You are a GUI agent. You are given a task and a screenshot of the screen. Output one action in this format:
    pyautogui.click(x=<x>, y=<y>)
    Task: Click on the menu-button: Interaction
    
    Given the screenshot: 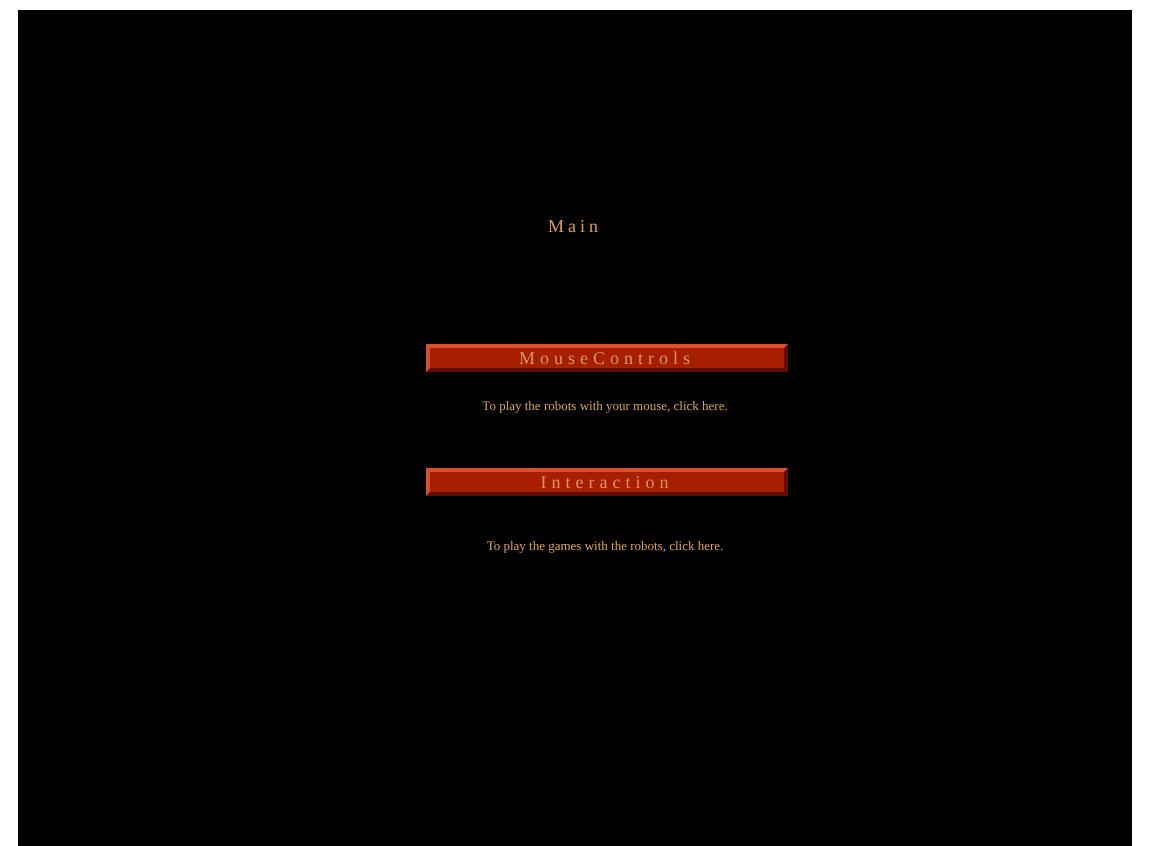 What is the action you would take?
    pyautogui.click(x=607, y=482)
    